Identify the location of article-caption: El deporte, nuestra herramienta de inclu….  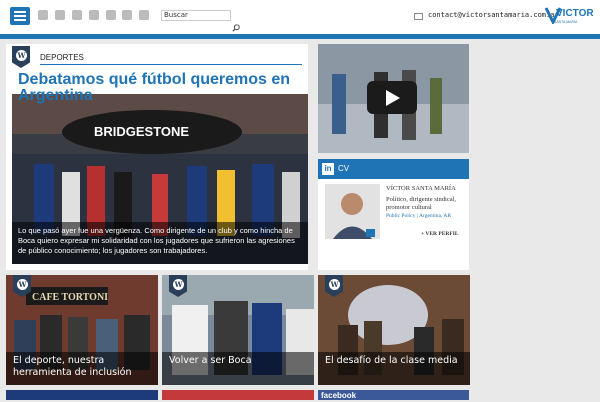
(82, 368).